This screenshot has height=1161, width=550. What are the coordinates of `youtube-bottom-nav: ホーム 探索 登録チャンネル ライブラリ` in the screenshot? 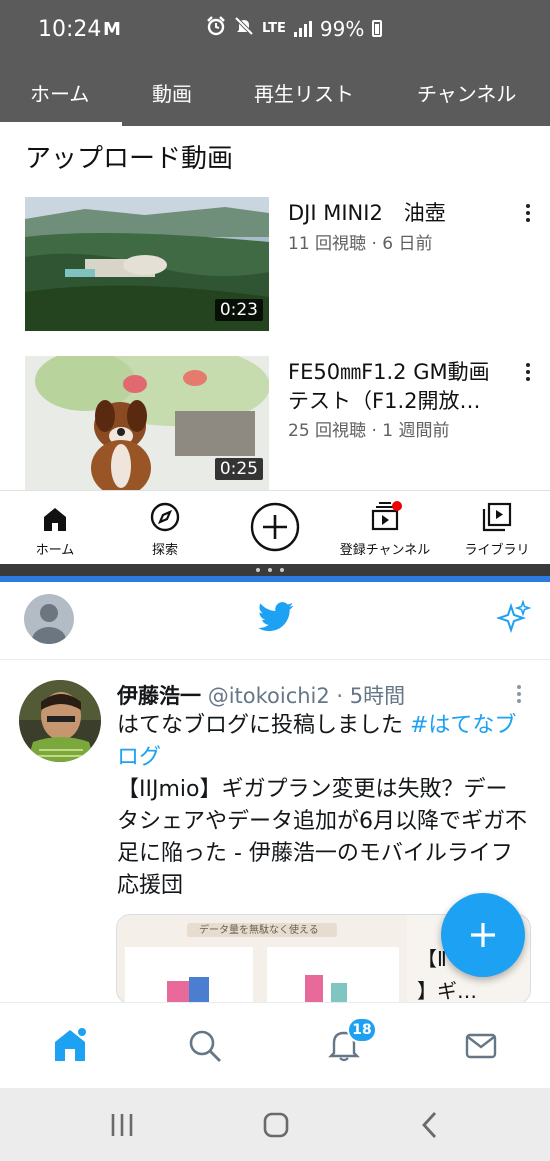 It's located at (275, 527).